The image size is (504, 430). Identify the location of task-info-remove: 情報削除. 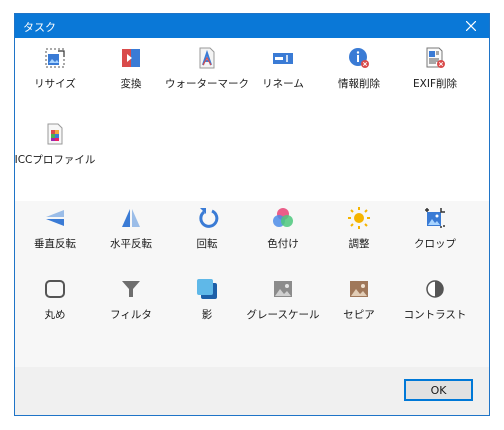
(359, 76).